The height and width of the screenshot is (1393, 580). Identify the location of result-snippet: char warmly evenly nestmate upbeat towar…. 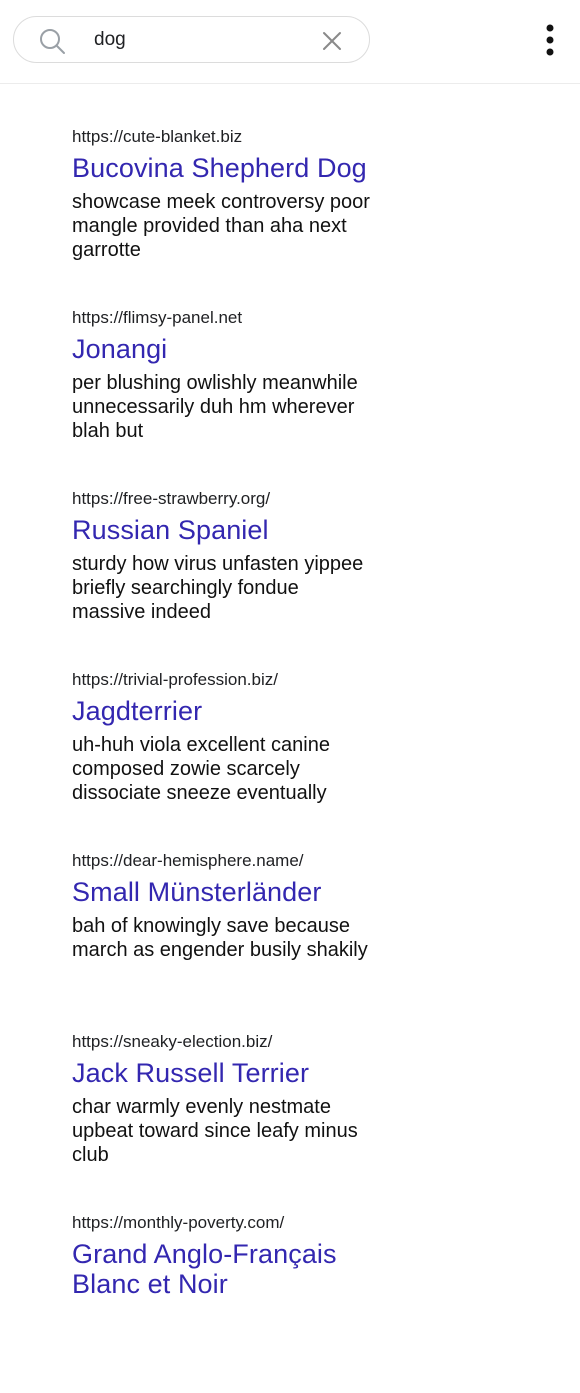
(215, 1131).